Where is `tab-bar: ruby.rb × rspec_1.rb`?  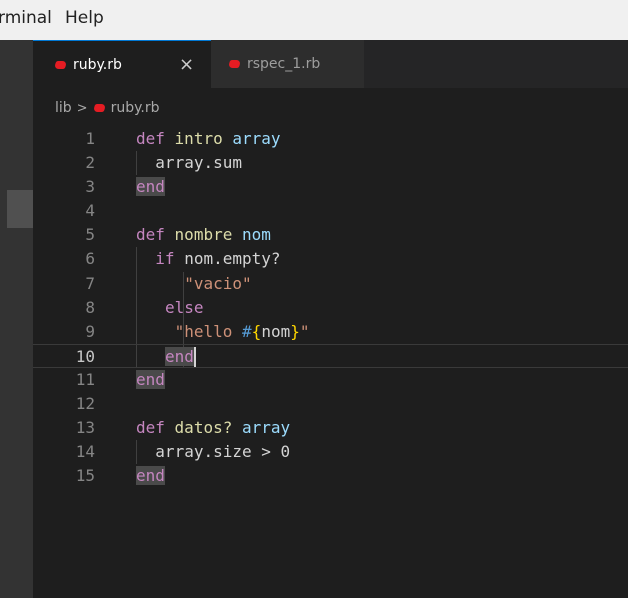
tab-bar: ruby.rb × rspec_1.rb is located at coordinates (330, 64).